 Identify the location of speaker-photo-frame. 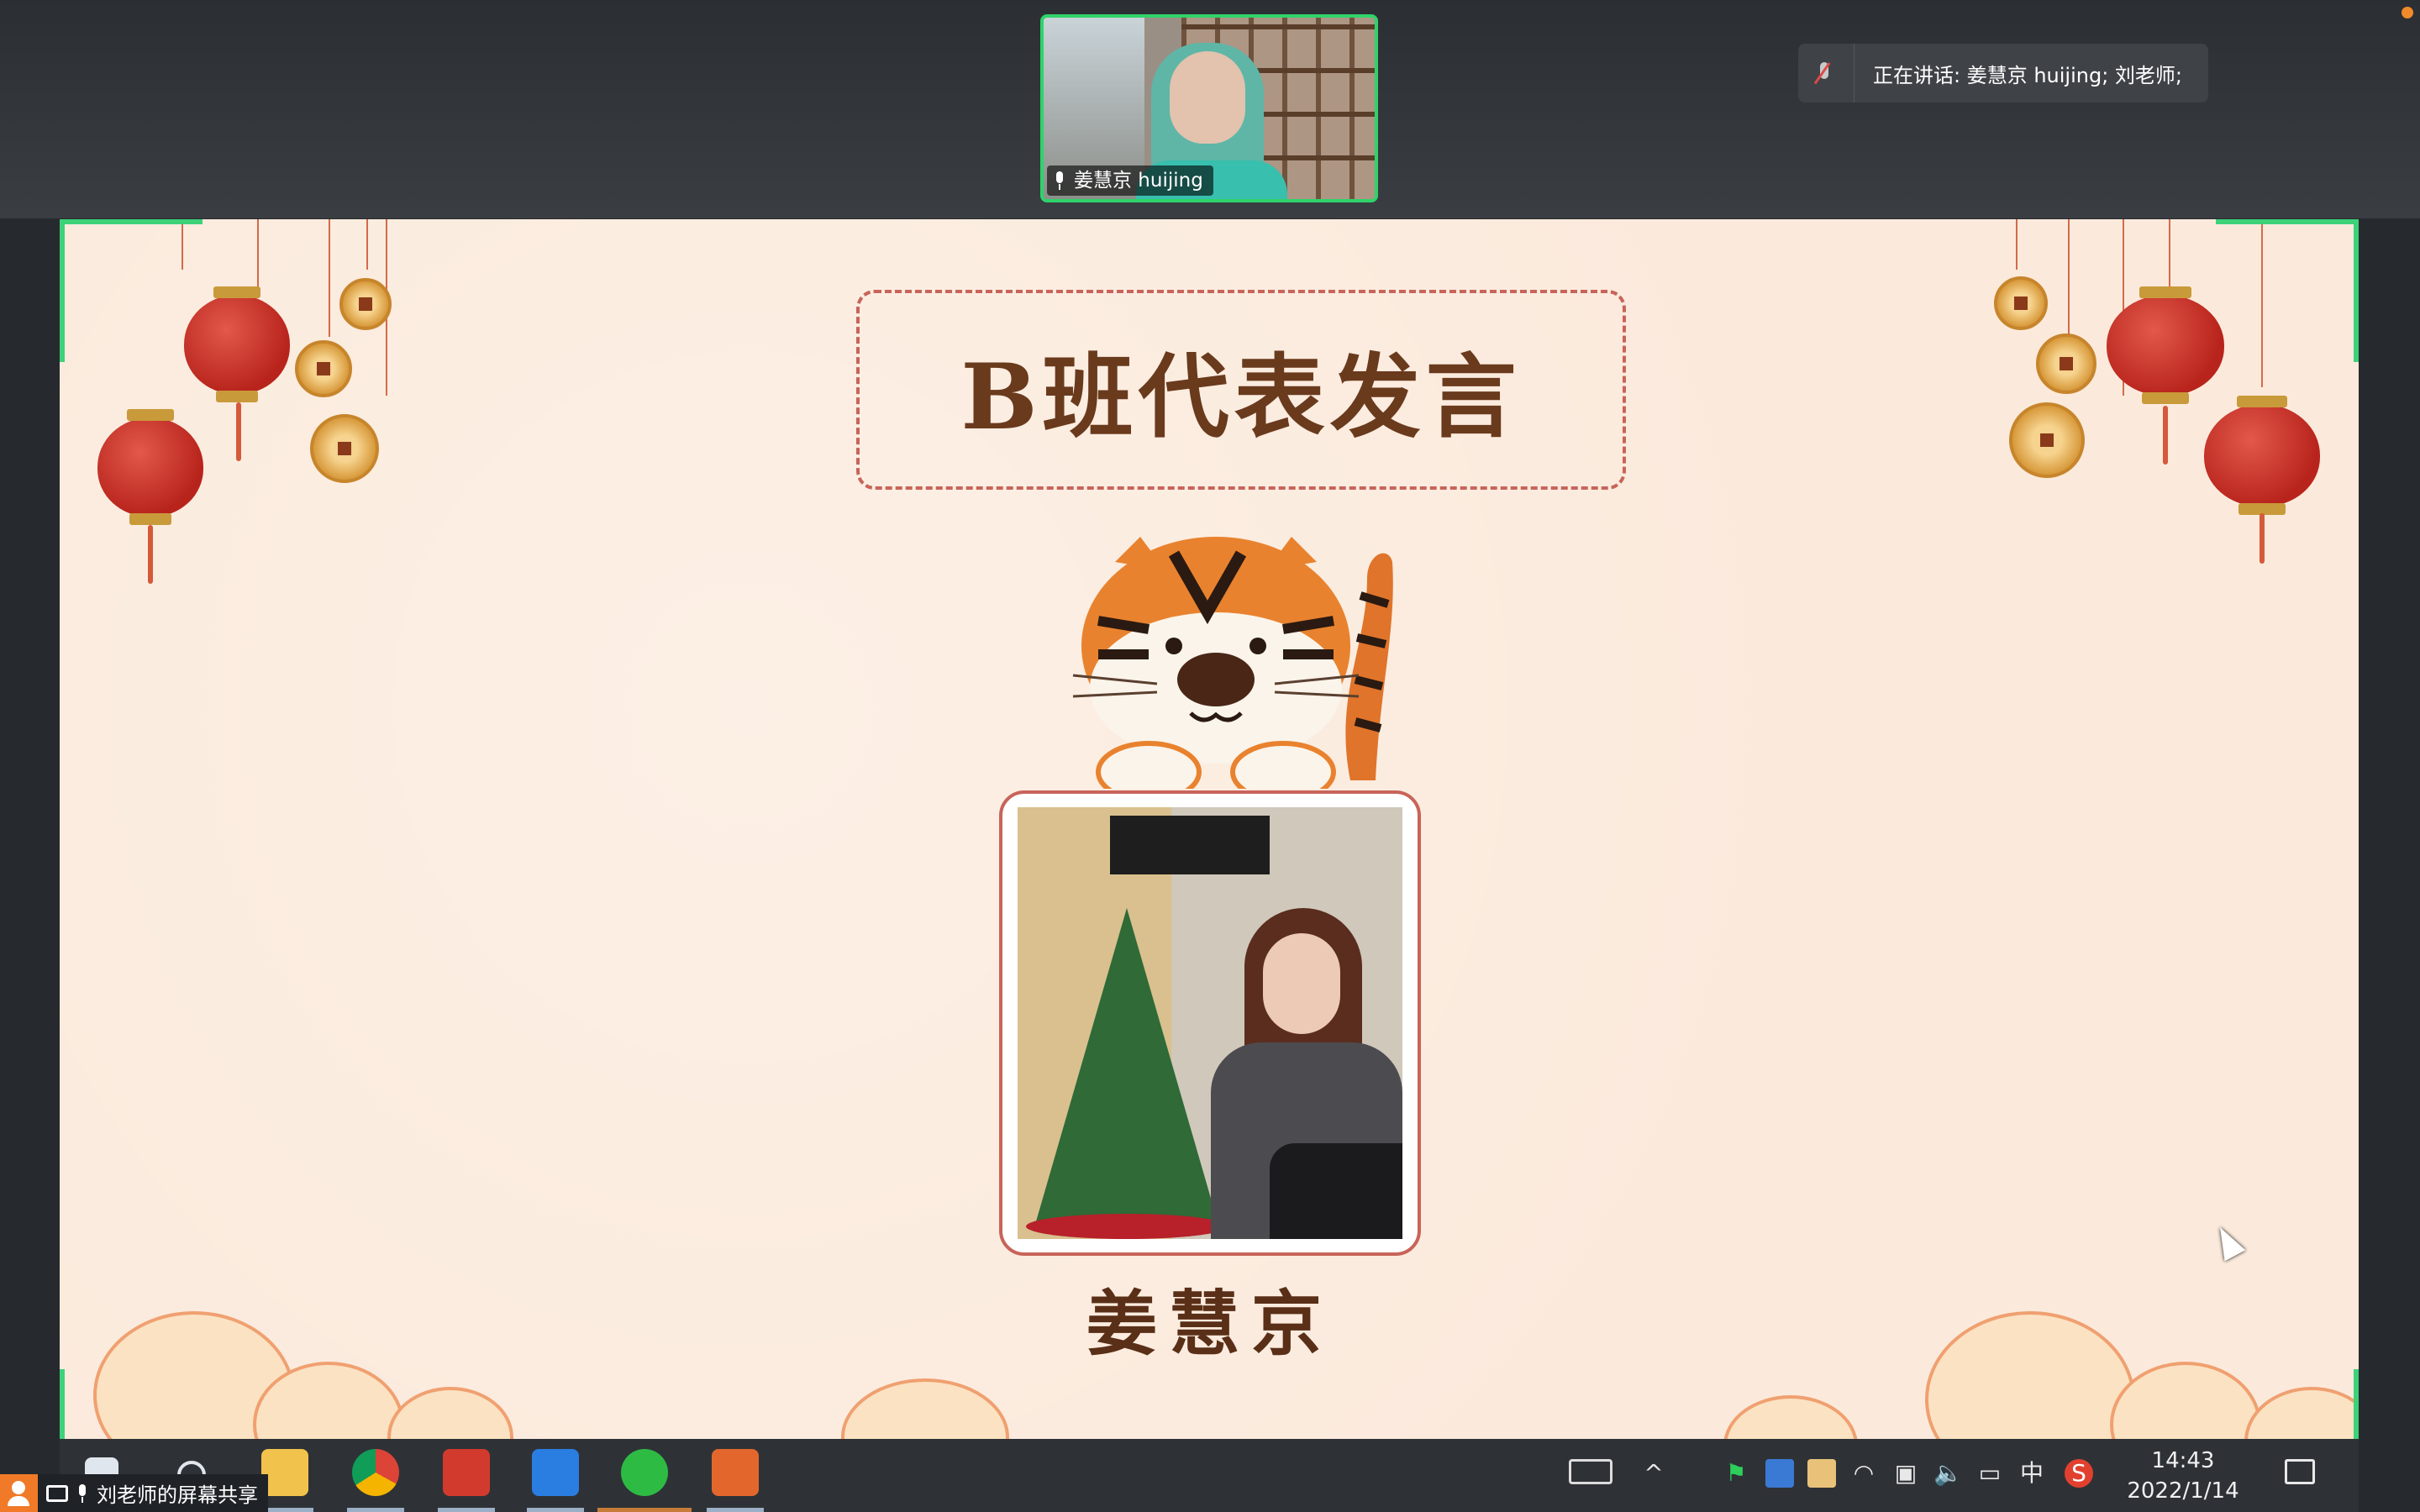
(1210, 1023).